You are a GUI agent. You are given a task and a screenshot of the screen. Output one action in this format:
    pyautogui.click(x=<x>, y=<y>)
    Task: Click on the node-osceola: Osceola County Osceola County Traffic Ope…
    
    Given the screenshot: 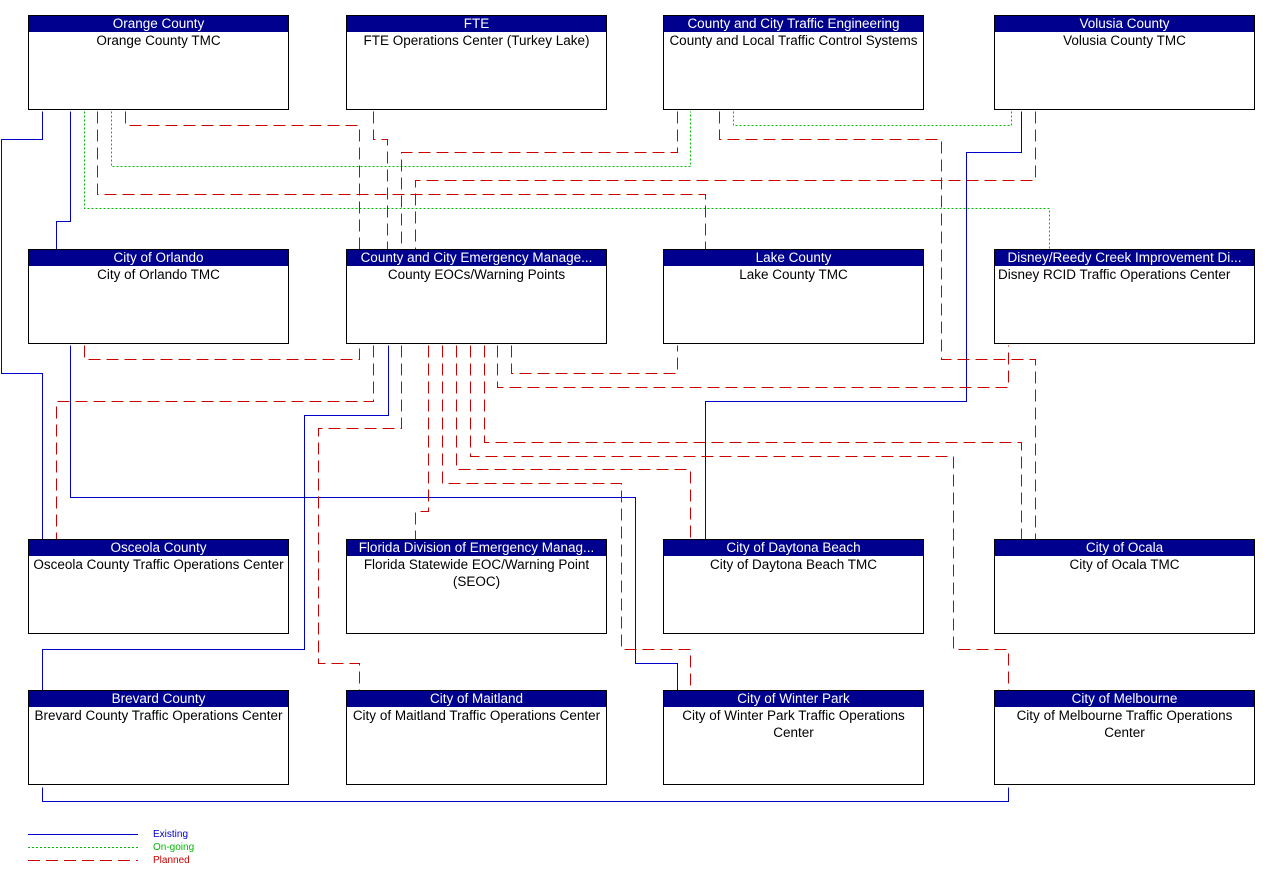 What is the action you would take?
    pyautogui.click(x=158, y=586)
    